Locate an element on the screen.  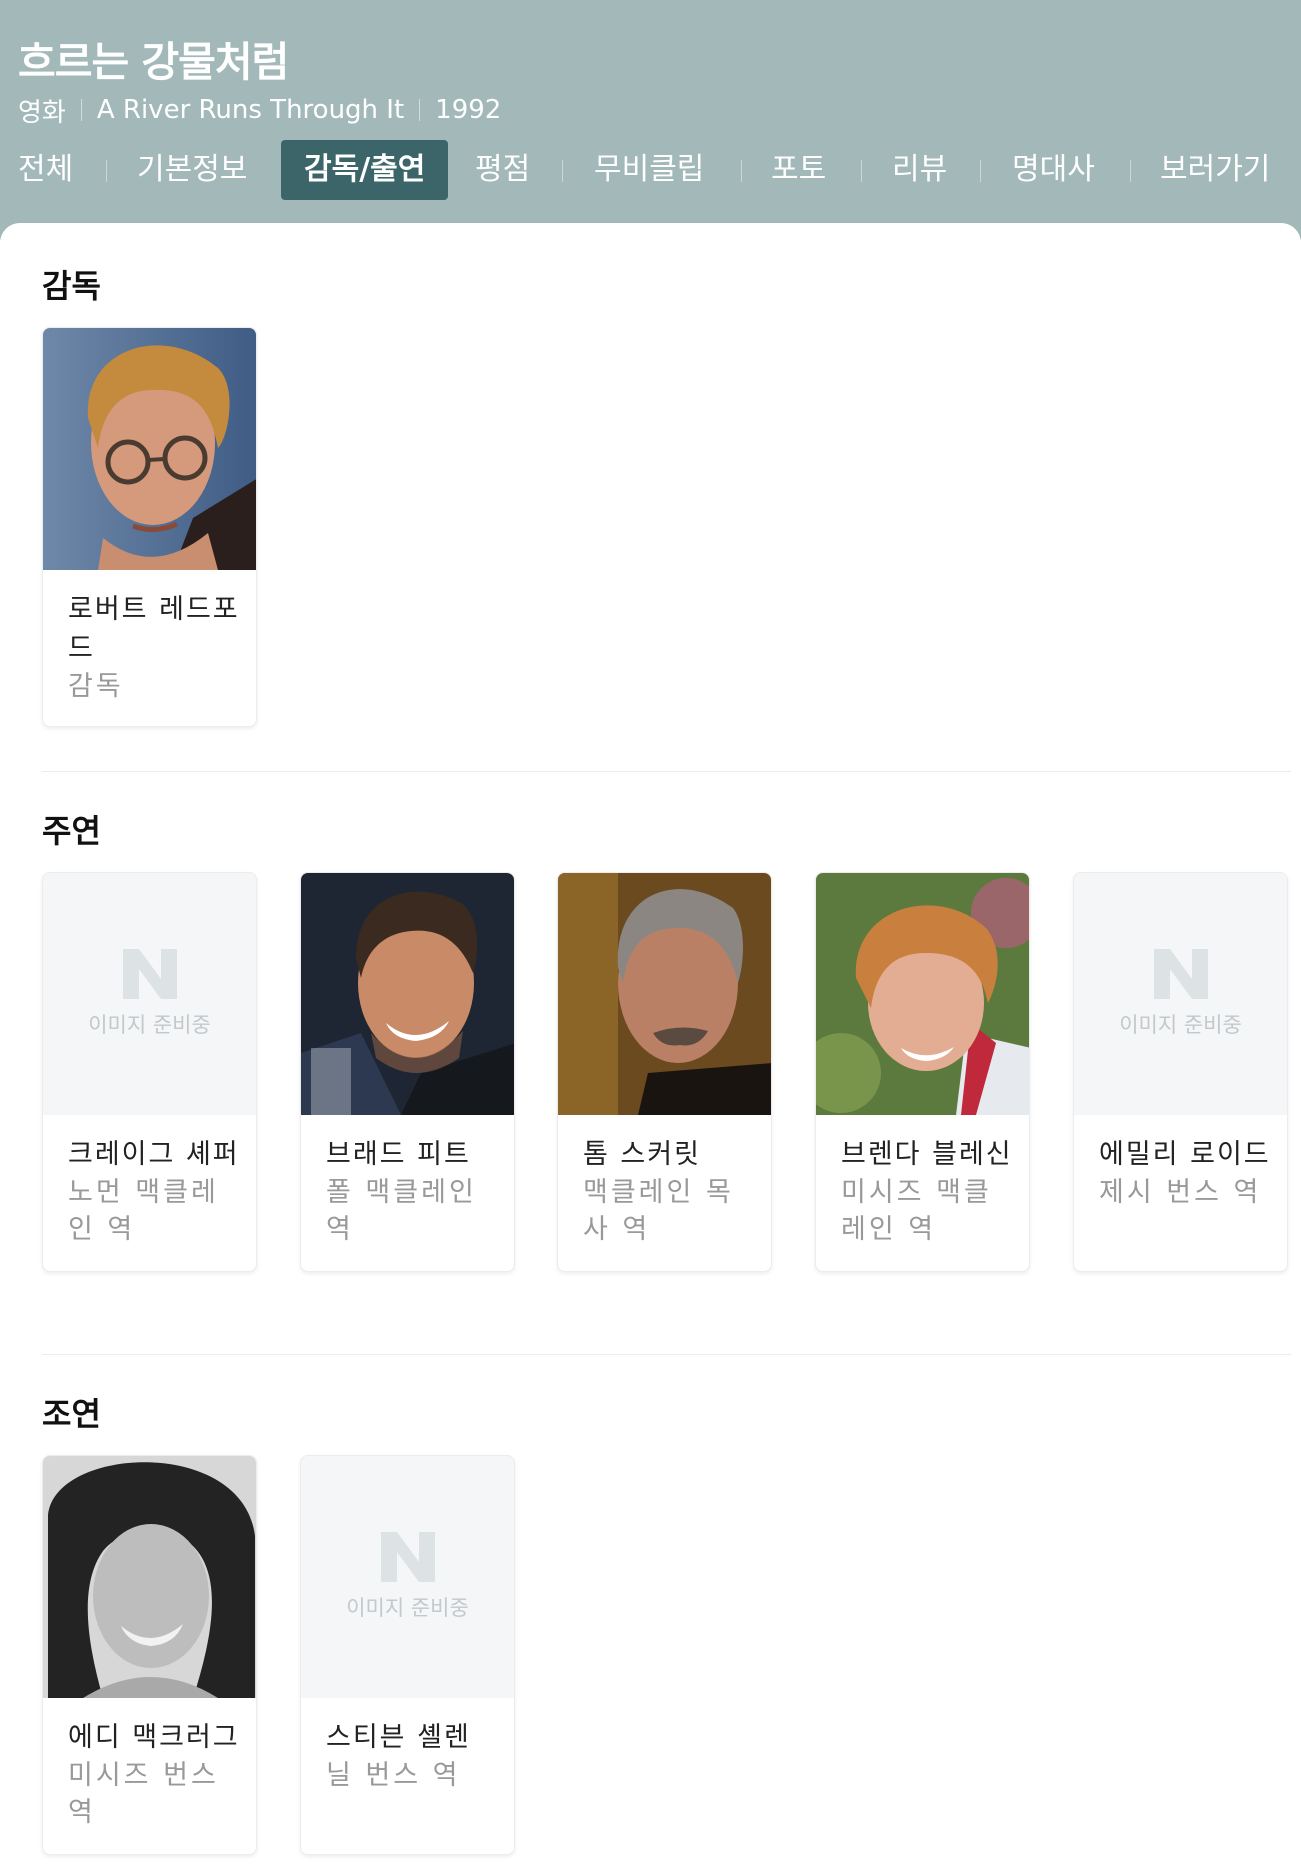
person-card-robert-redford: 로버트 레드포드 감독 is located at coordinates (149, 527).